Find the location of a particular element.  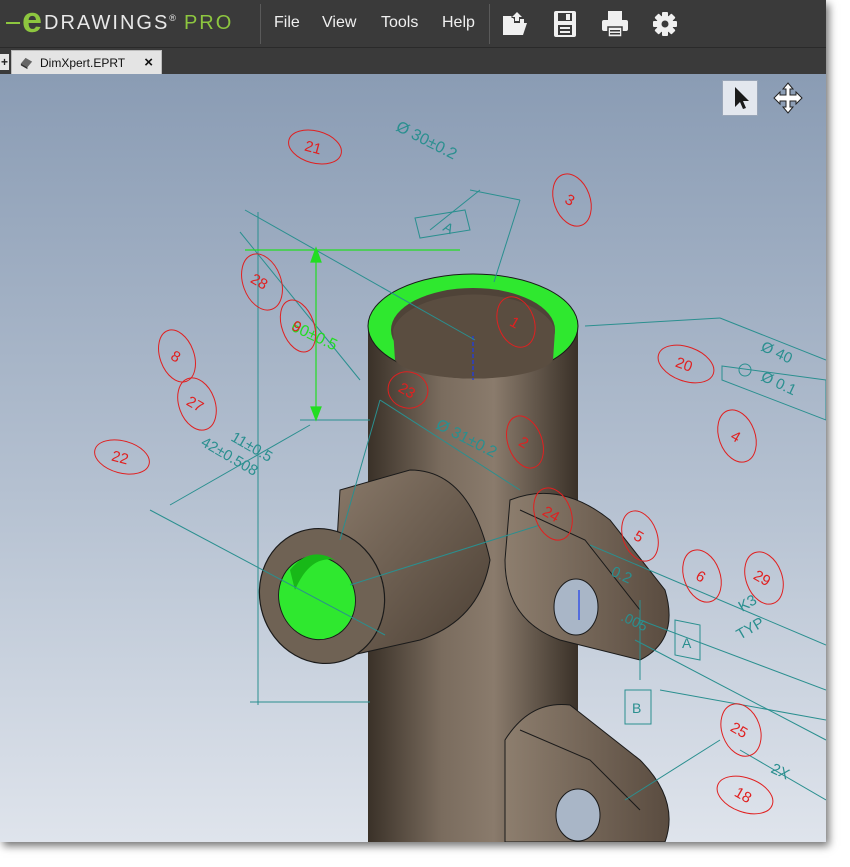

balloon-9: 9 is located at coordinates (298, 326).